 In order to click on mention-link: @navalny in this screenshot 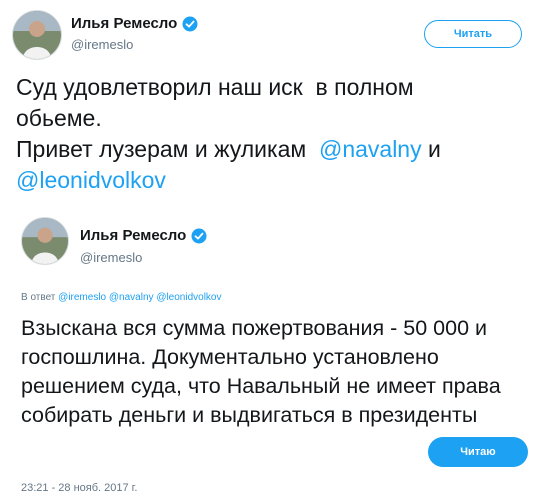, I will do `click(370, 149)`.